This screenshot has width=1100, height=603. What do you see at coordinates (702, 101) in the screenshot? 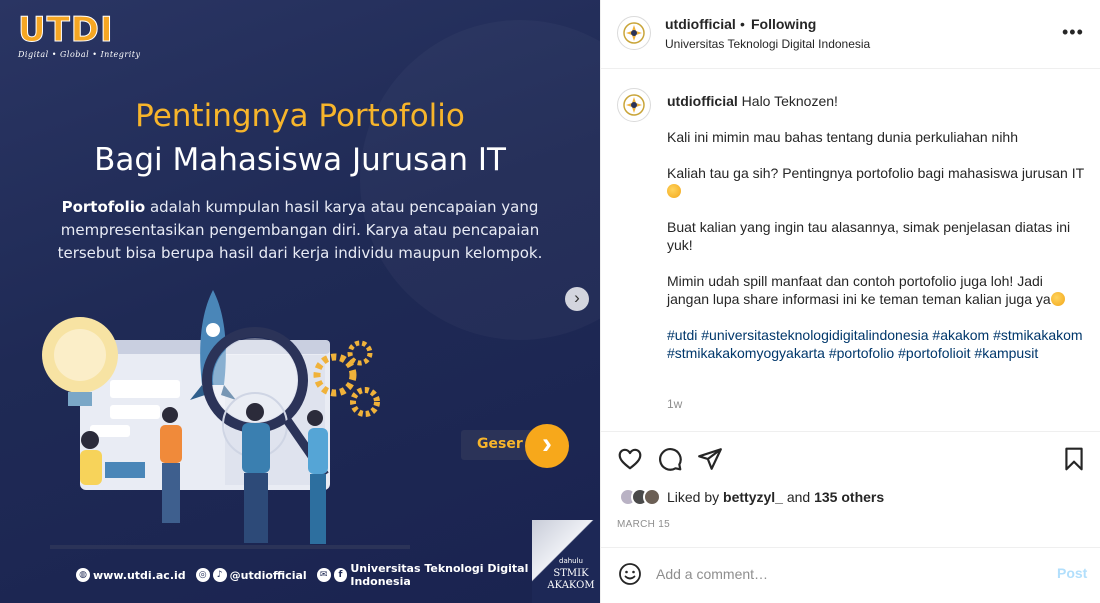
I see `caption-username: utdiofficial` at bounding box center [702, 101].